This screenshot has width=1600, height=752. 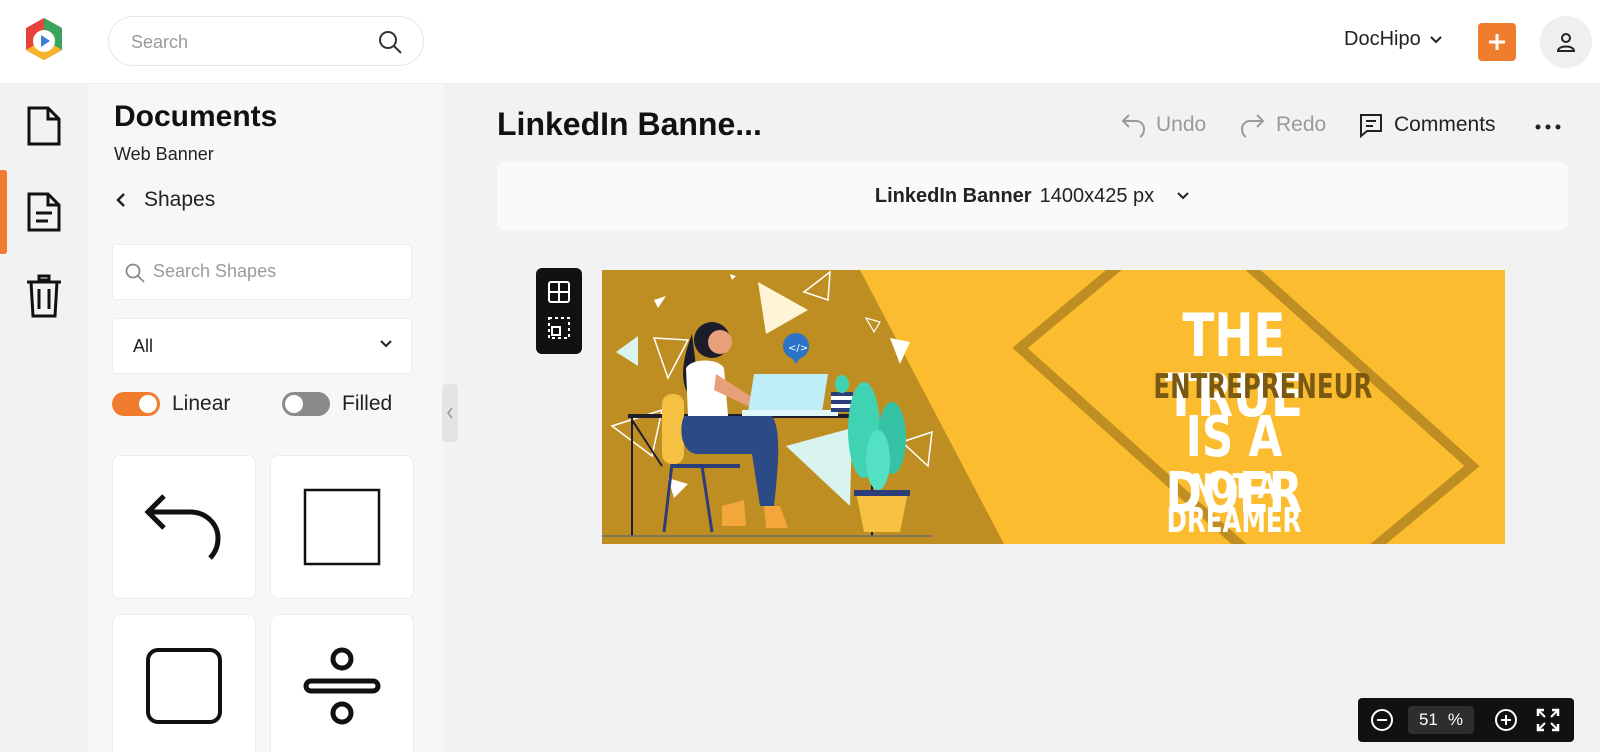 I want to click on shape-tile-square, so click(x=342, y=527).